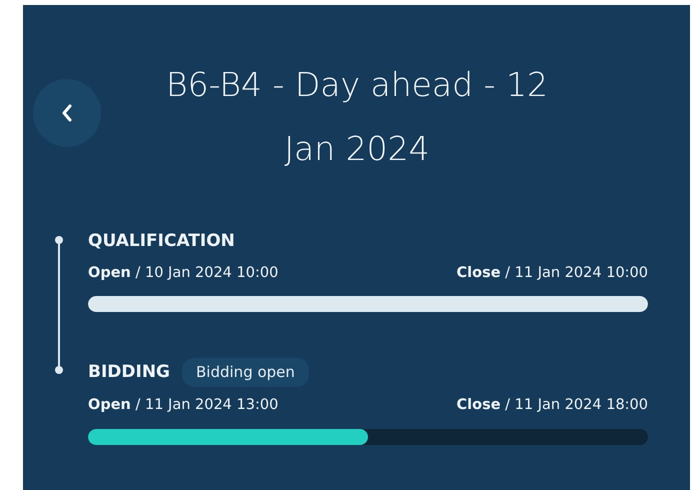 Image resolution: width=692 pixels, height=490 pixels. Describe the element at coordinates (161, 241) in the screenshot. I see `stage-title: QUALIFICATION` at that location.